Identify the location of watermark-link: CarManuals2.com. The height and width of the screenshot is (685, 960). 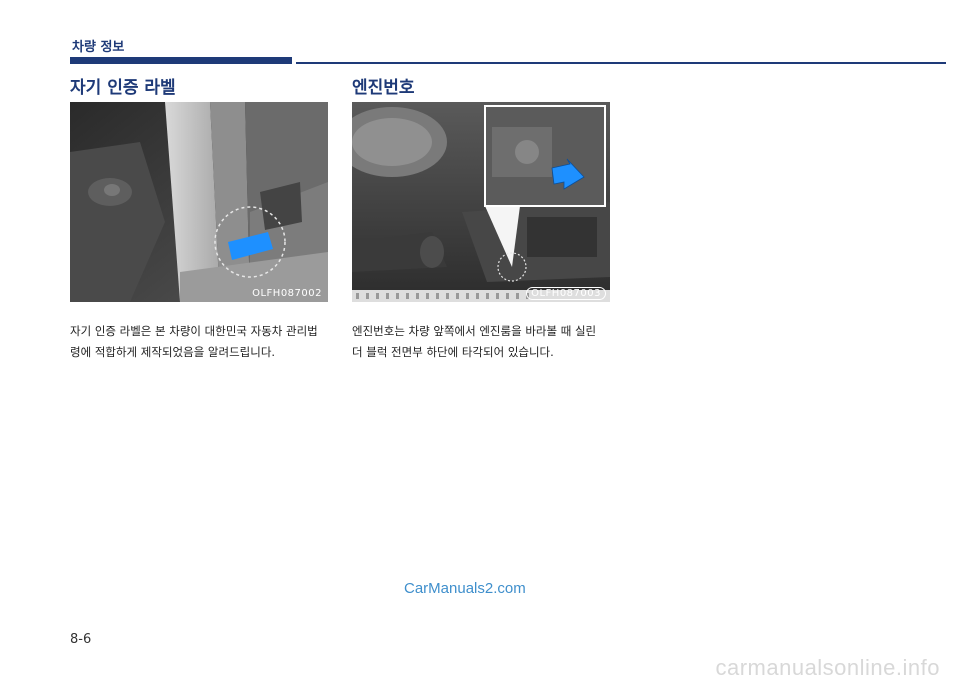
(465, 588).